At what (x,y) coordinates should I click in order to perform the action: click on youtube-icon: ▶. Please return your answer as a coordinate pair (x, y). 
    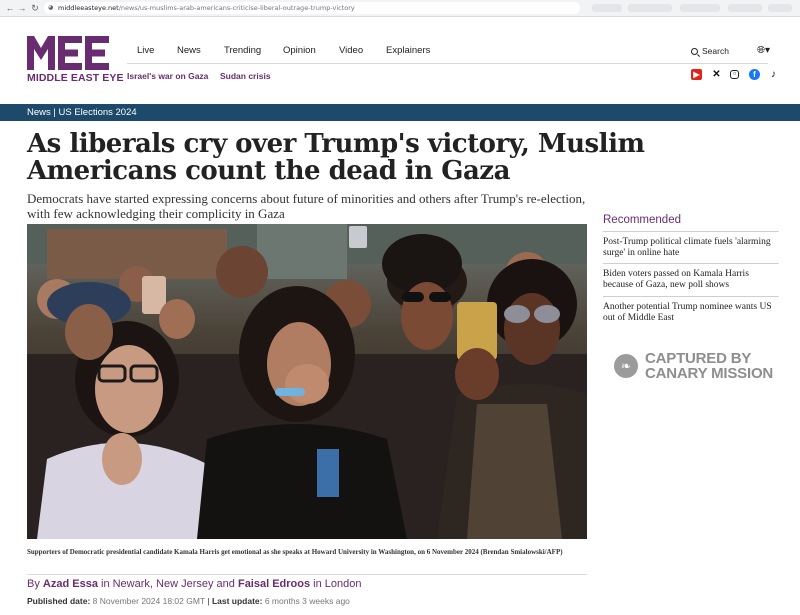
    Looking at the image, I should click on (696, 74).